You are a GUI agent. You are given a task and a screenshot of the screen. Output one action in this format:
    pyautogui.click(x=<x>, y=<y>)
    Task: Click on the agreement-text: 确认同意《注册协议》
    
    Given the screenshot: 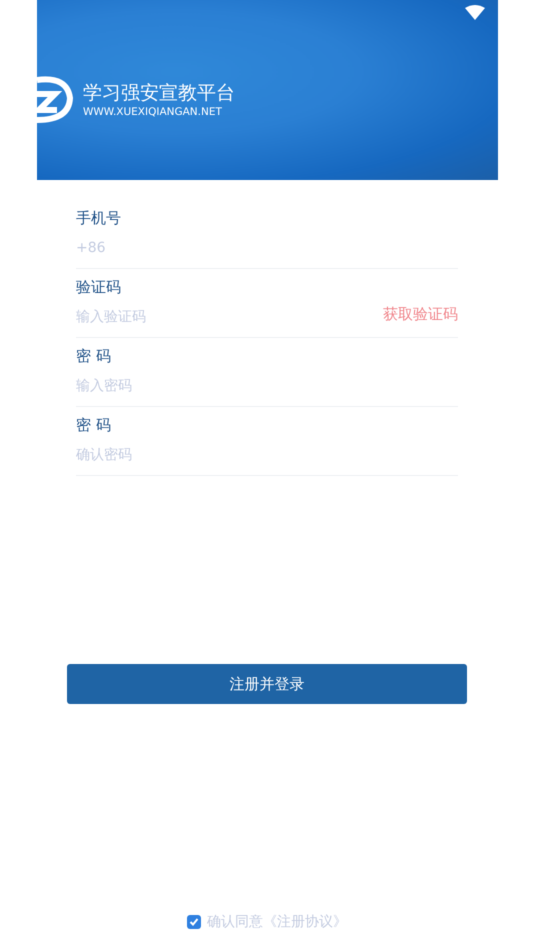 What is the action you would take?
    pyautogui.click(x=277, y=922)
    